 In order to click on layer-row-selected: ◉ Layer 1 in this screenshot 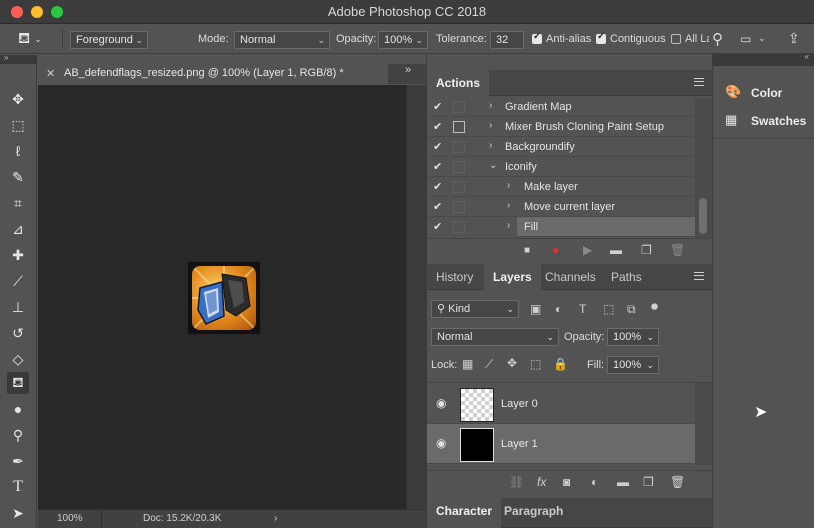, I will do `click(561, 444)`.